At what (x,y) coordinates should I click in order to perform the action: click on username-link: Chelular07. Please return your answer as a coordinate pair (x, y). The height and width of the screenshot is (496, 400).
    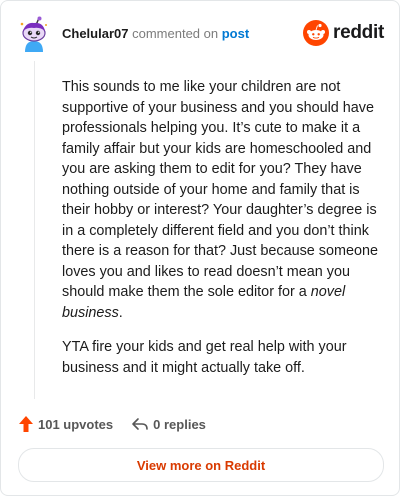
    Looking at the image, I should click on (95, 33).